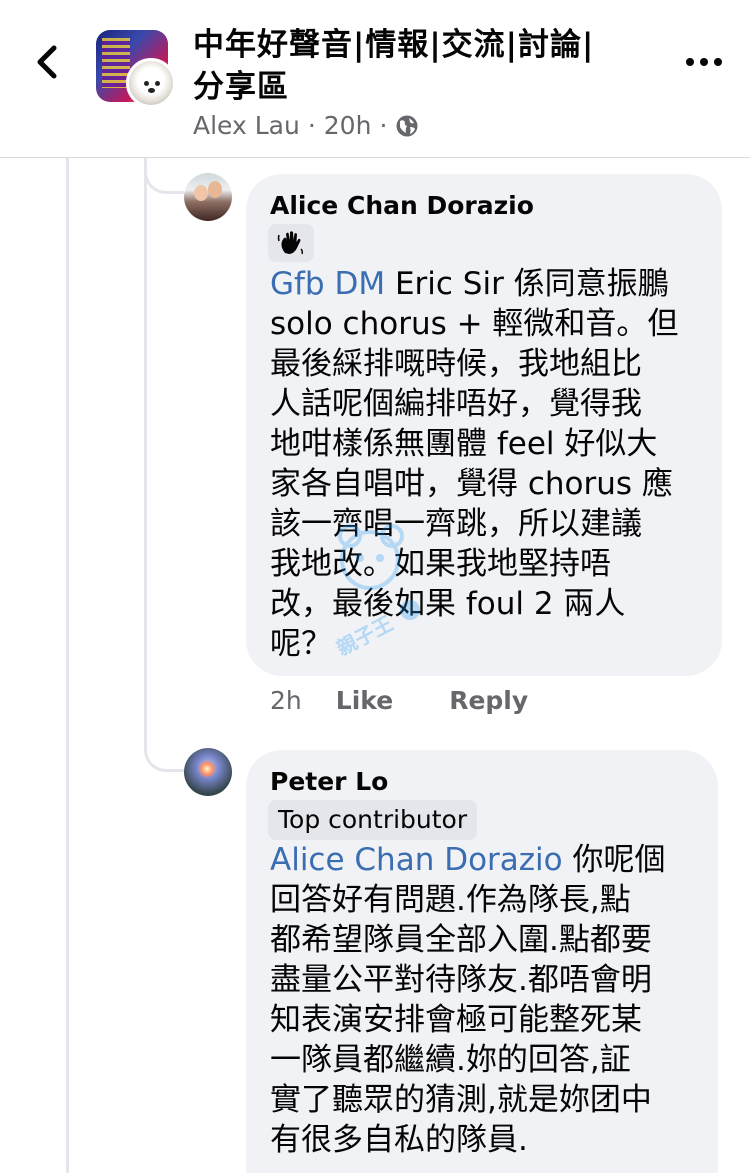  Describe the element at coordinates (329, 781) in the screenshot. I see `commenter-name: Peter Lo` at that location.